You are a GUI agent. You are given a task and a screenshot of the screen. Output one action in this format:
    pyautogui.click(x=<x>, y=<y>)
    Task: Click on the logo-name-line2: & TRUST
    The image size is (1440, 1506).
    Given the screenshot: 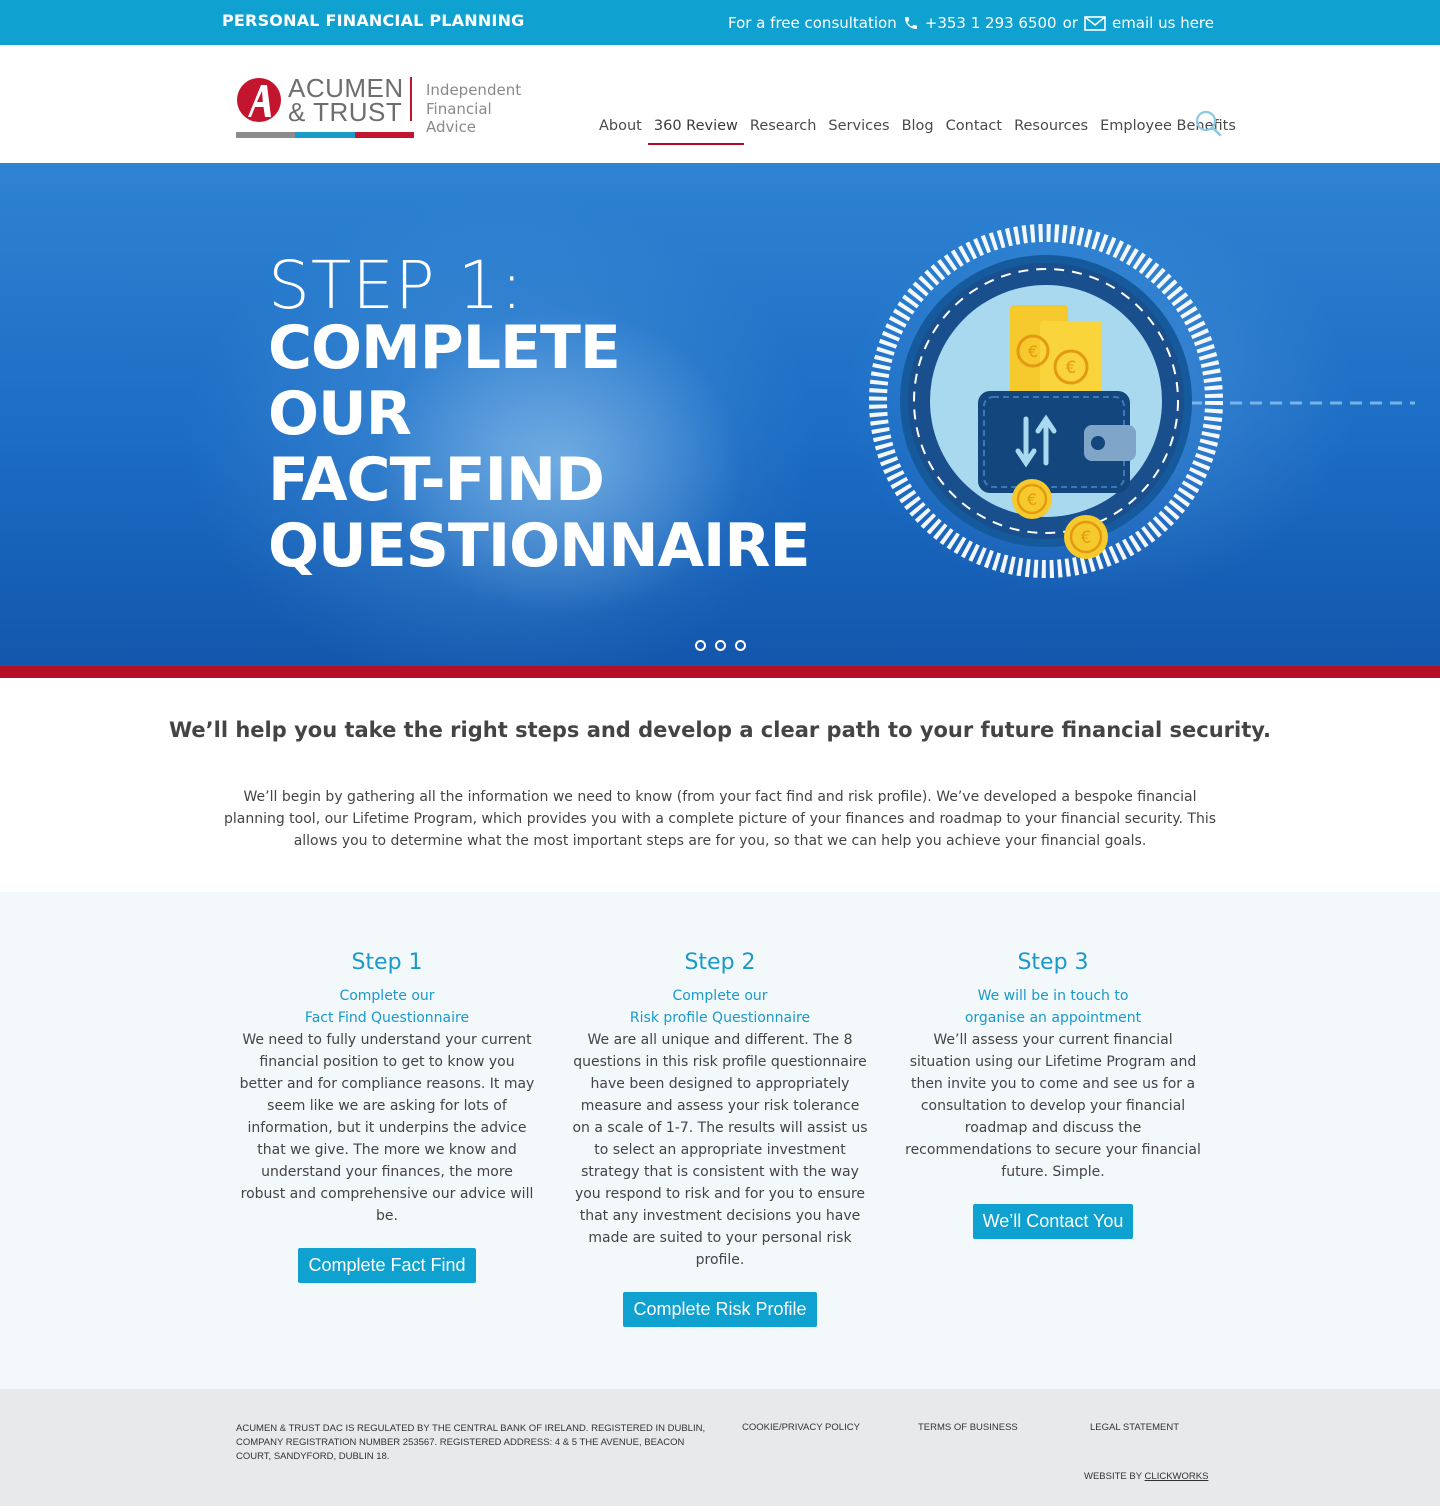 What is the action you would take?
    pyautogui.click(x=345, y=112)
    